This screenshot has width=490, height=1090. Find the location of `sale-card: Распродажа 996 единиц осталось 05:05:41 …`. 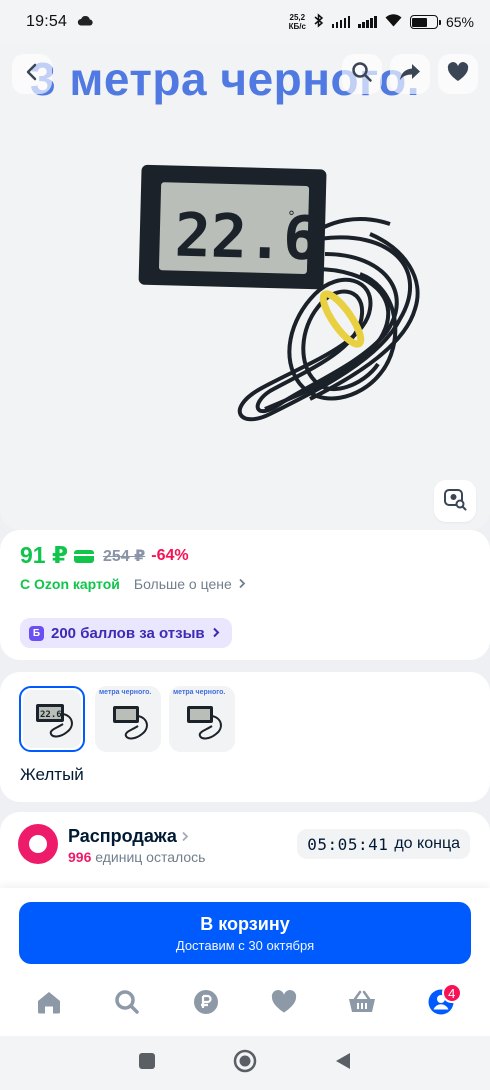

sale-card: Распродажа 996 единиц осталось 05:05:41 … is located at coordinates (245, 850).